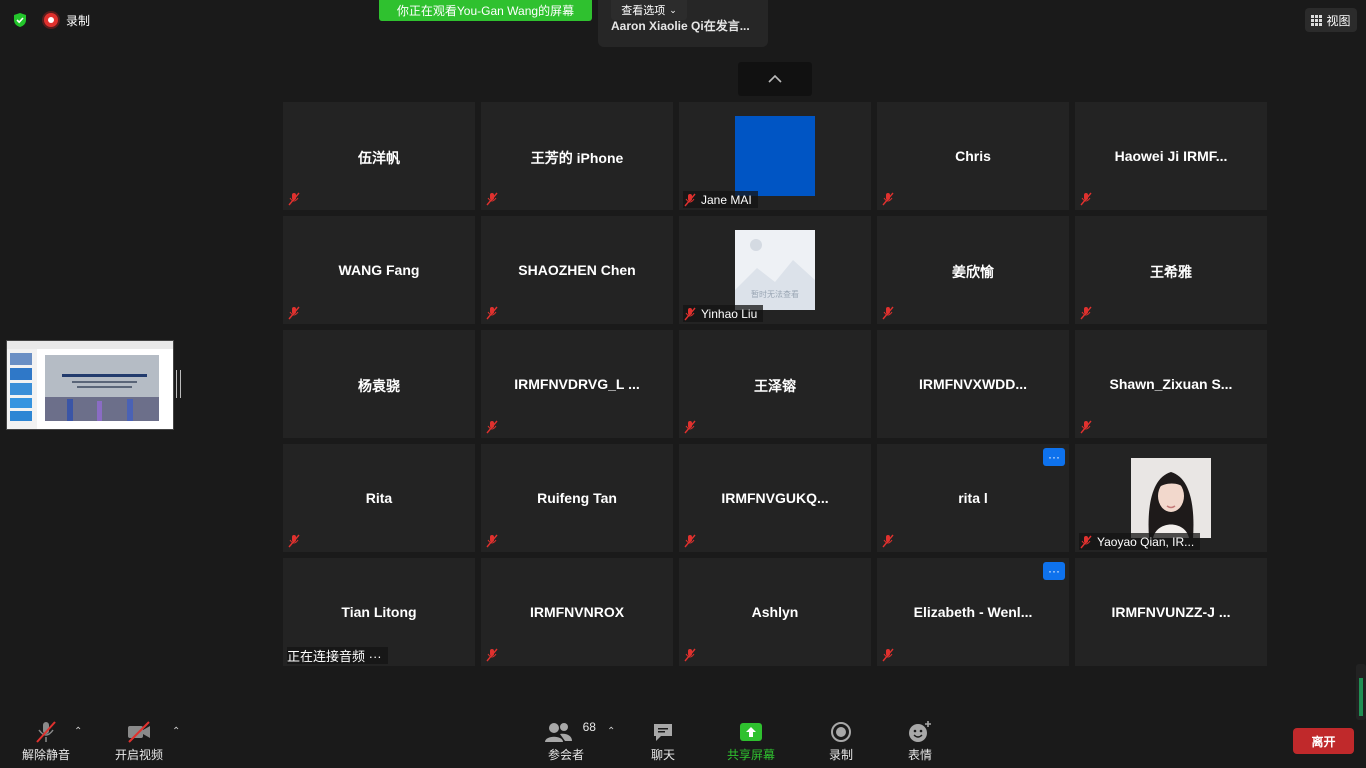 This screenshot has width=1366, height=768. I want to click on participant-name: Chris, so click(973, 156).